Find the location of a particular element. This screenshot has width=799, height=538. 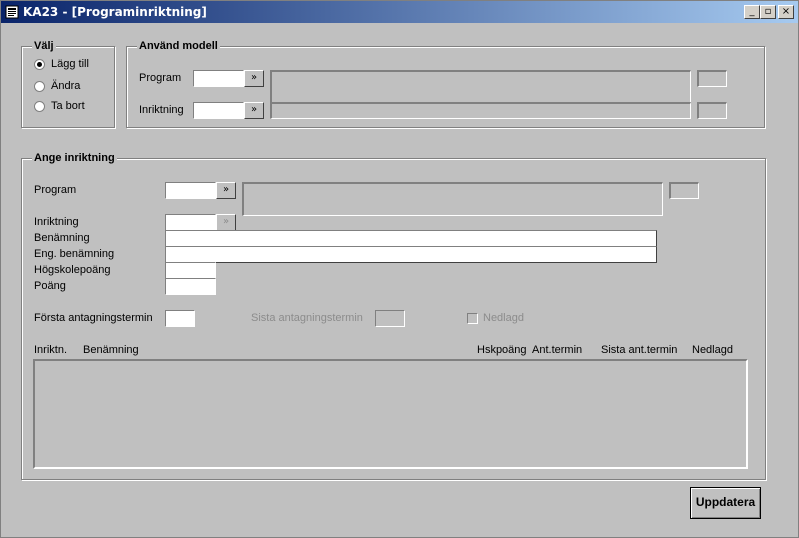

forsta-antagningstermin-label: Första antagningstermin is located at coordinates (93, 318).